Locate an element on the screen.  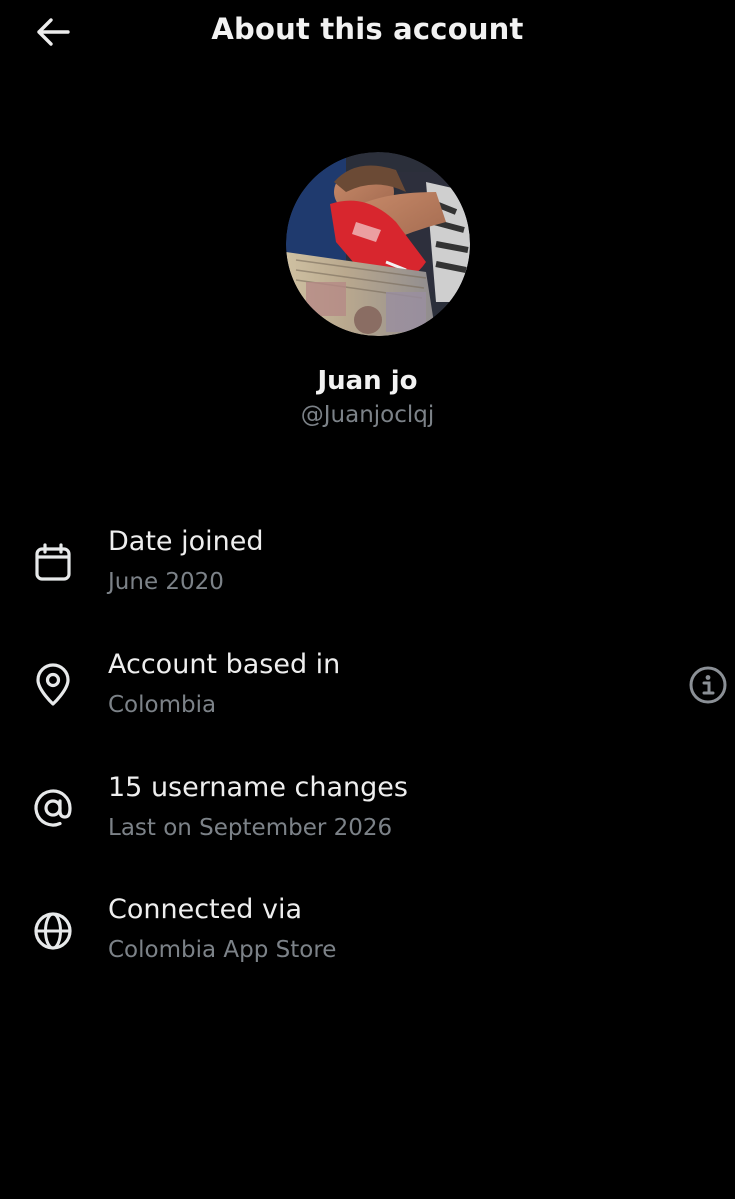
at-sign-icon is located at coordinates (53, 808).